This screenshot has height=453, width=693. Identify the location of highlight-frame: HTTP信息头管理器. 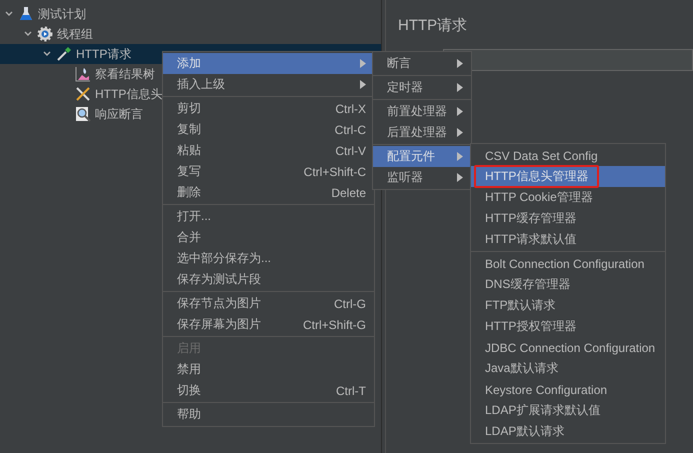
(537, 176).